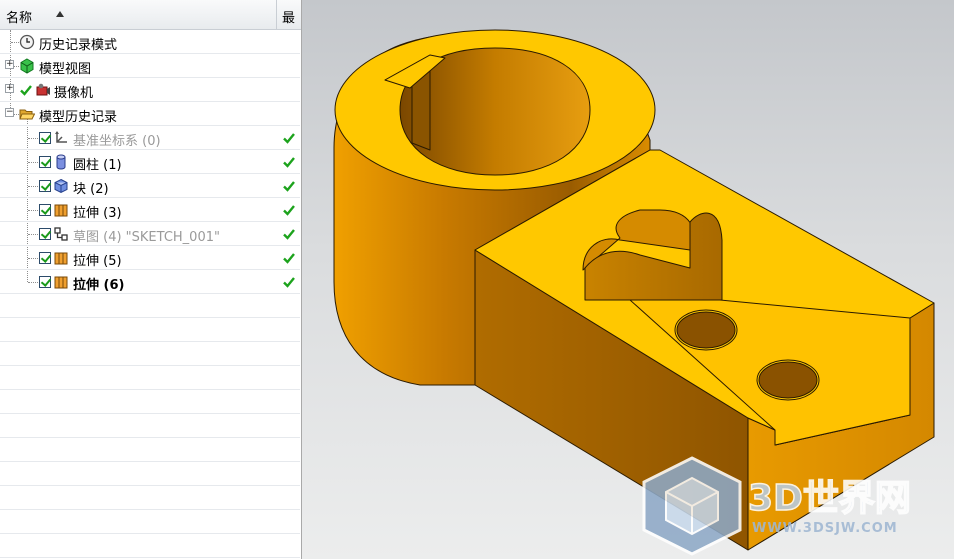 This screenshot has width=954, height=559. What do you see at coordinates (43, 89) in the screenshot?
I see `camera-icon` at bounding box center [43, 89].